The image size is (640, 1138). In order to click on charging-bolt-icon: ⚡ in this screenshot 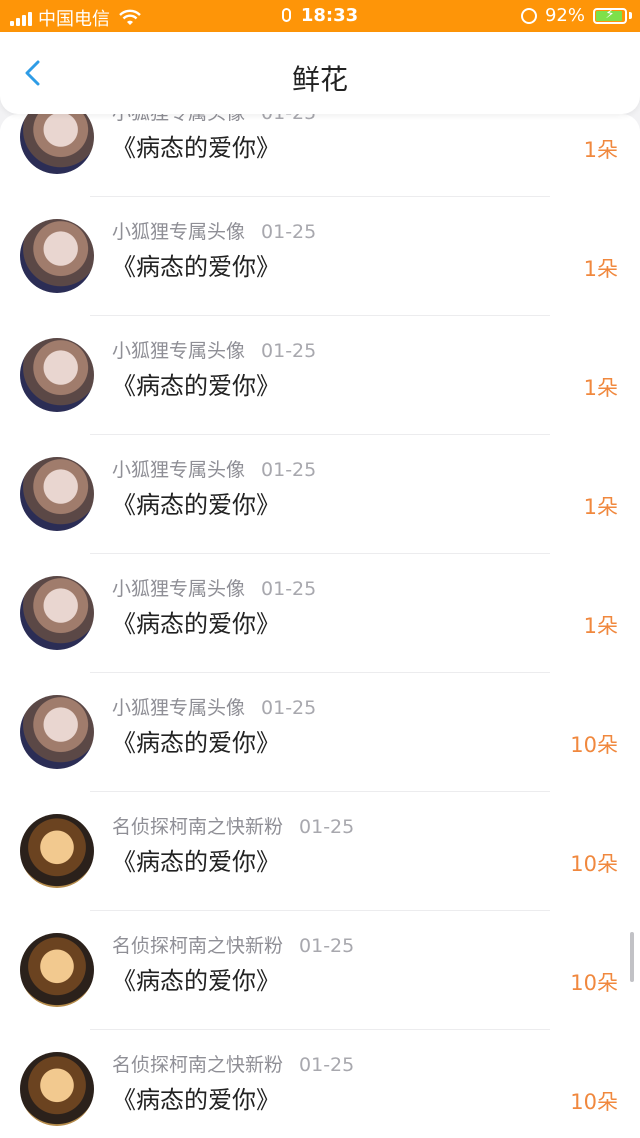, I will do `click(610, 14)`.